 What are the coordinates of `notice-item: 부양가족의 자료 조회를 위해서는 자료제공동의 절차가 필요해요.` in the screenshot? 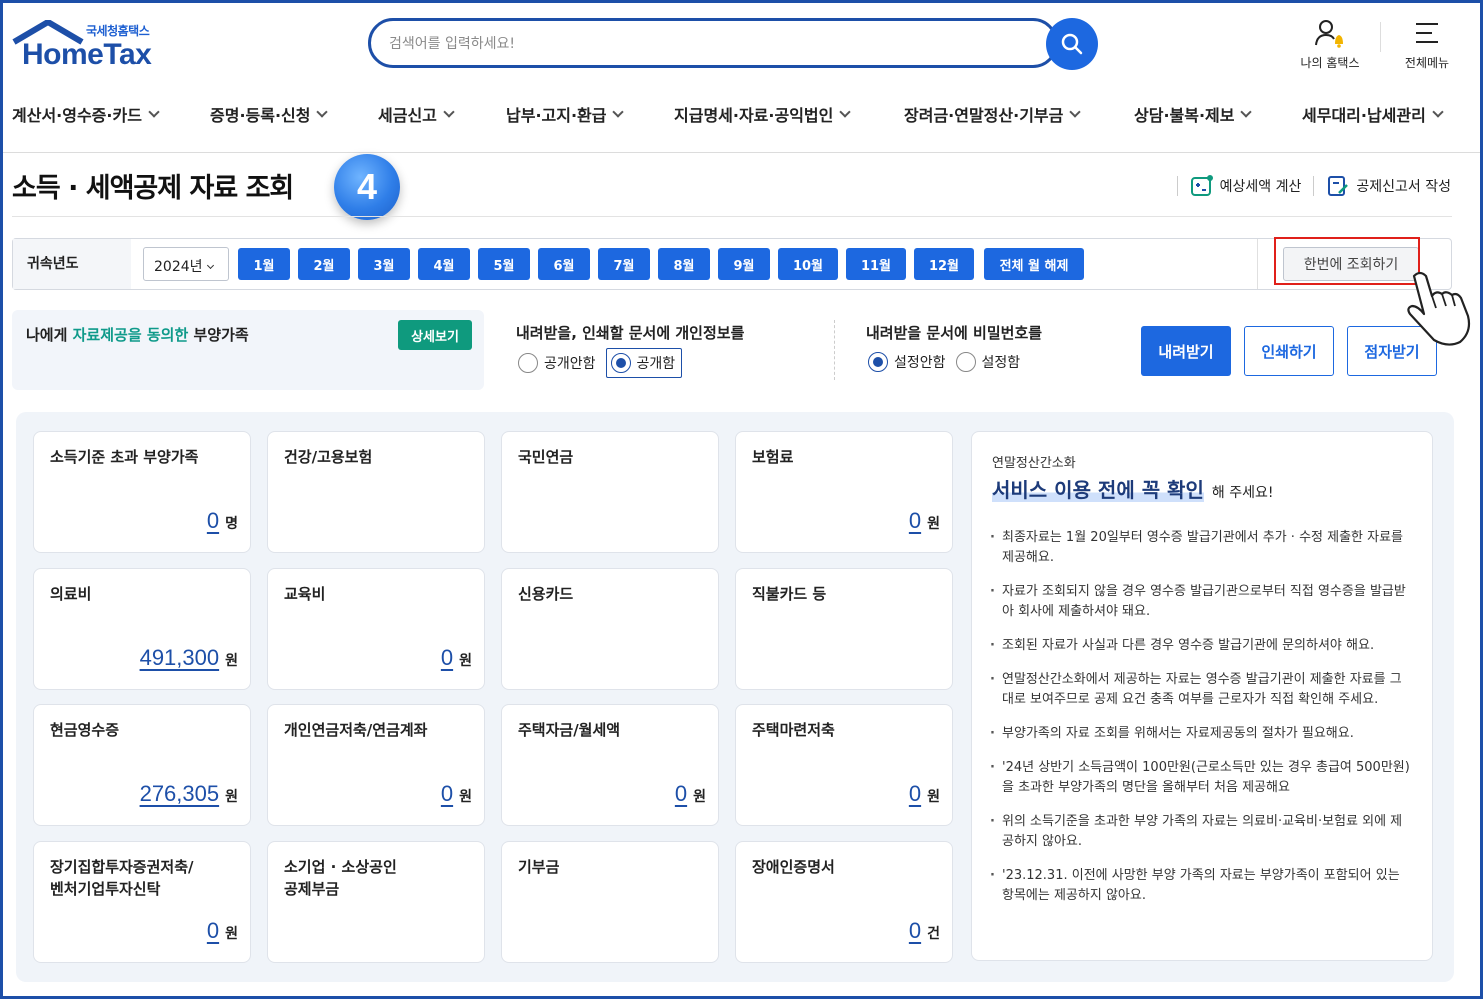 It's located at (1200, 734).